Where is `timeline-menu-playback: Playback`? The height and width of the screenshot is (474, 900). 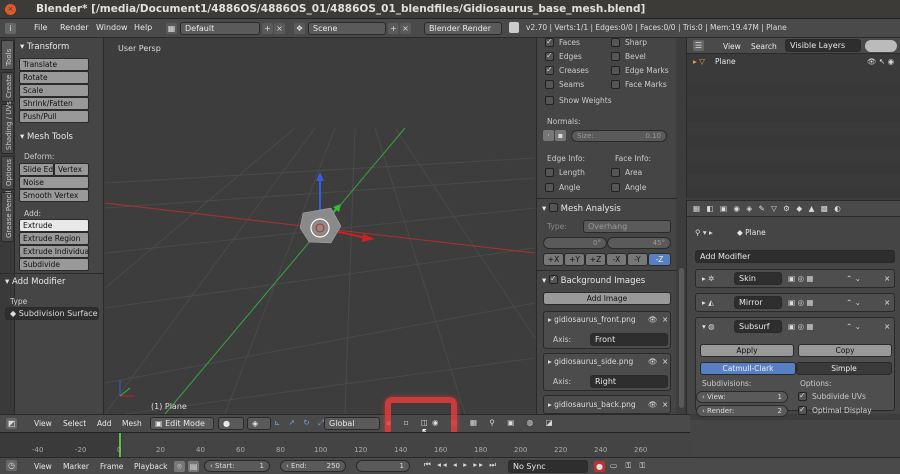 timeline-menu-playback: Playback is located at coordinates (150, 466).